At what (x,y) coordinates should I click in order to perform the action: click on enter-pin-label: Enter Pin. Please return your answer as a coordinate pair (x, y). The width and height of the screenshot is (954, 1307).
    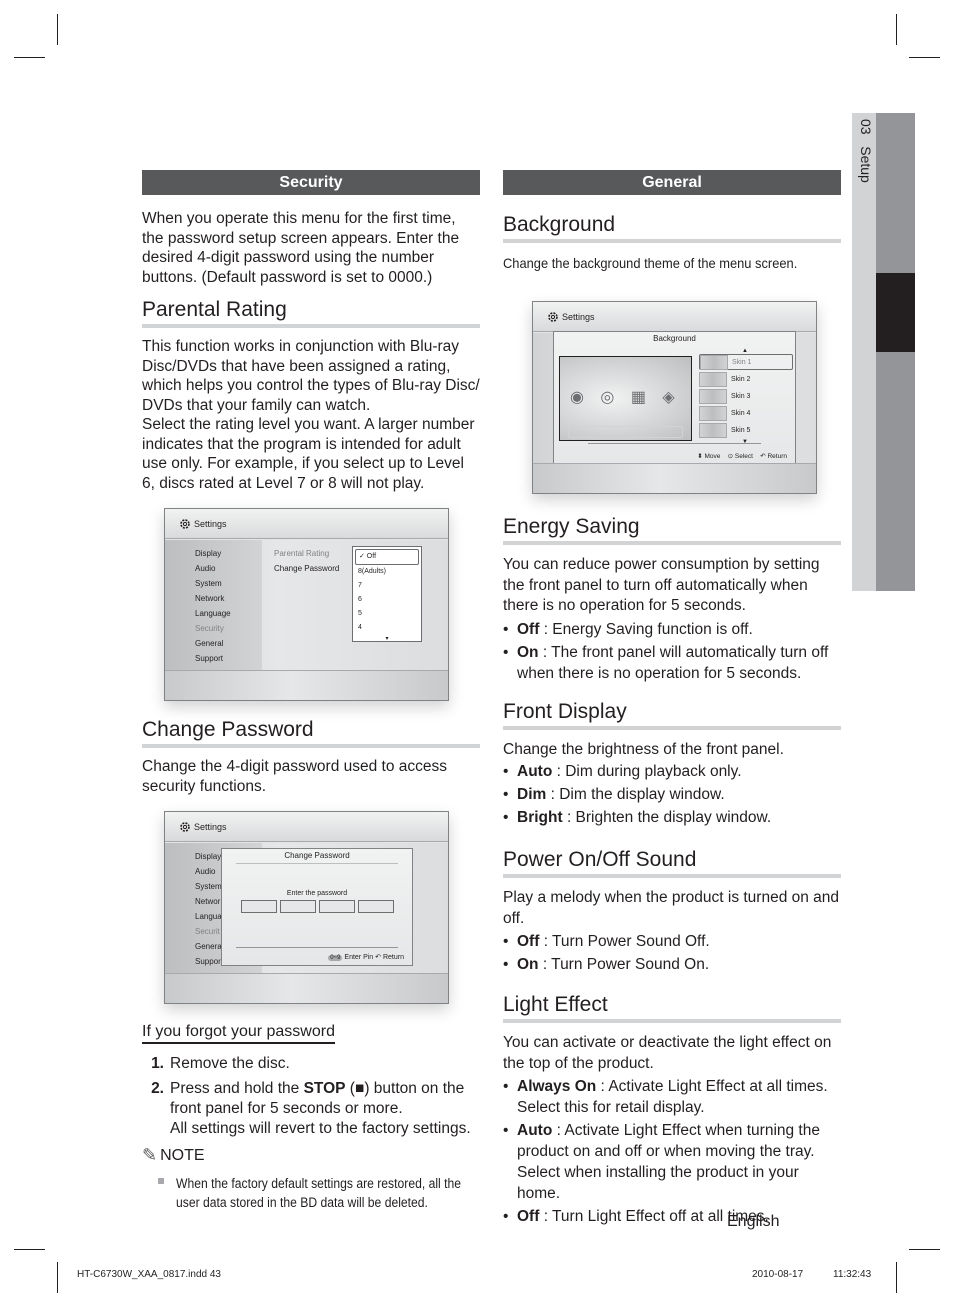
    Looking at the image, I should click on (359, 957).